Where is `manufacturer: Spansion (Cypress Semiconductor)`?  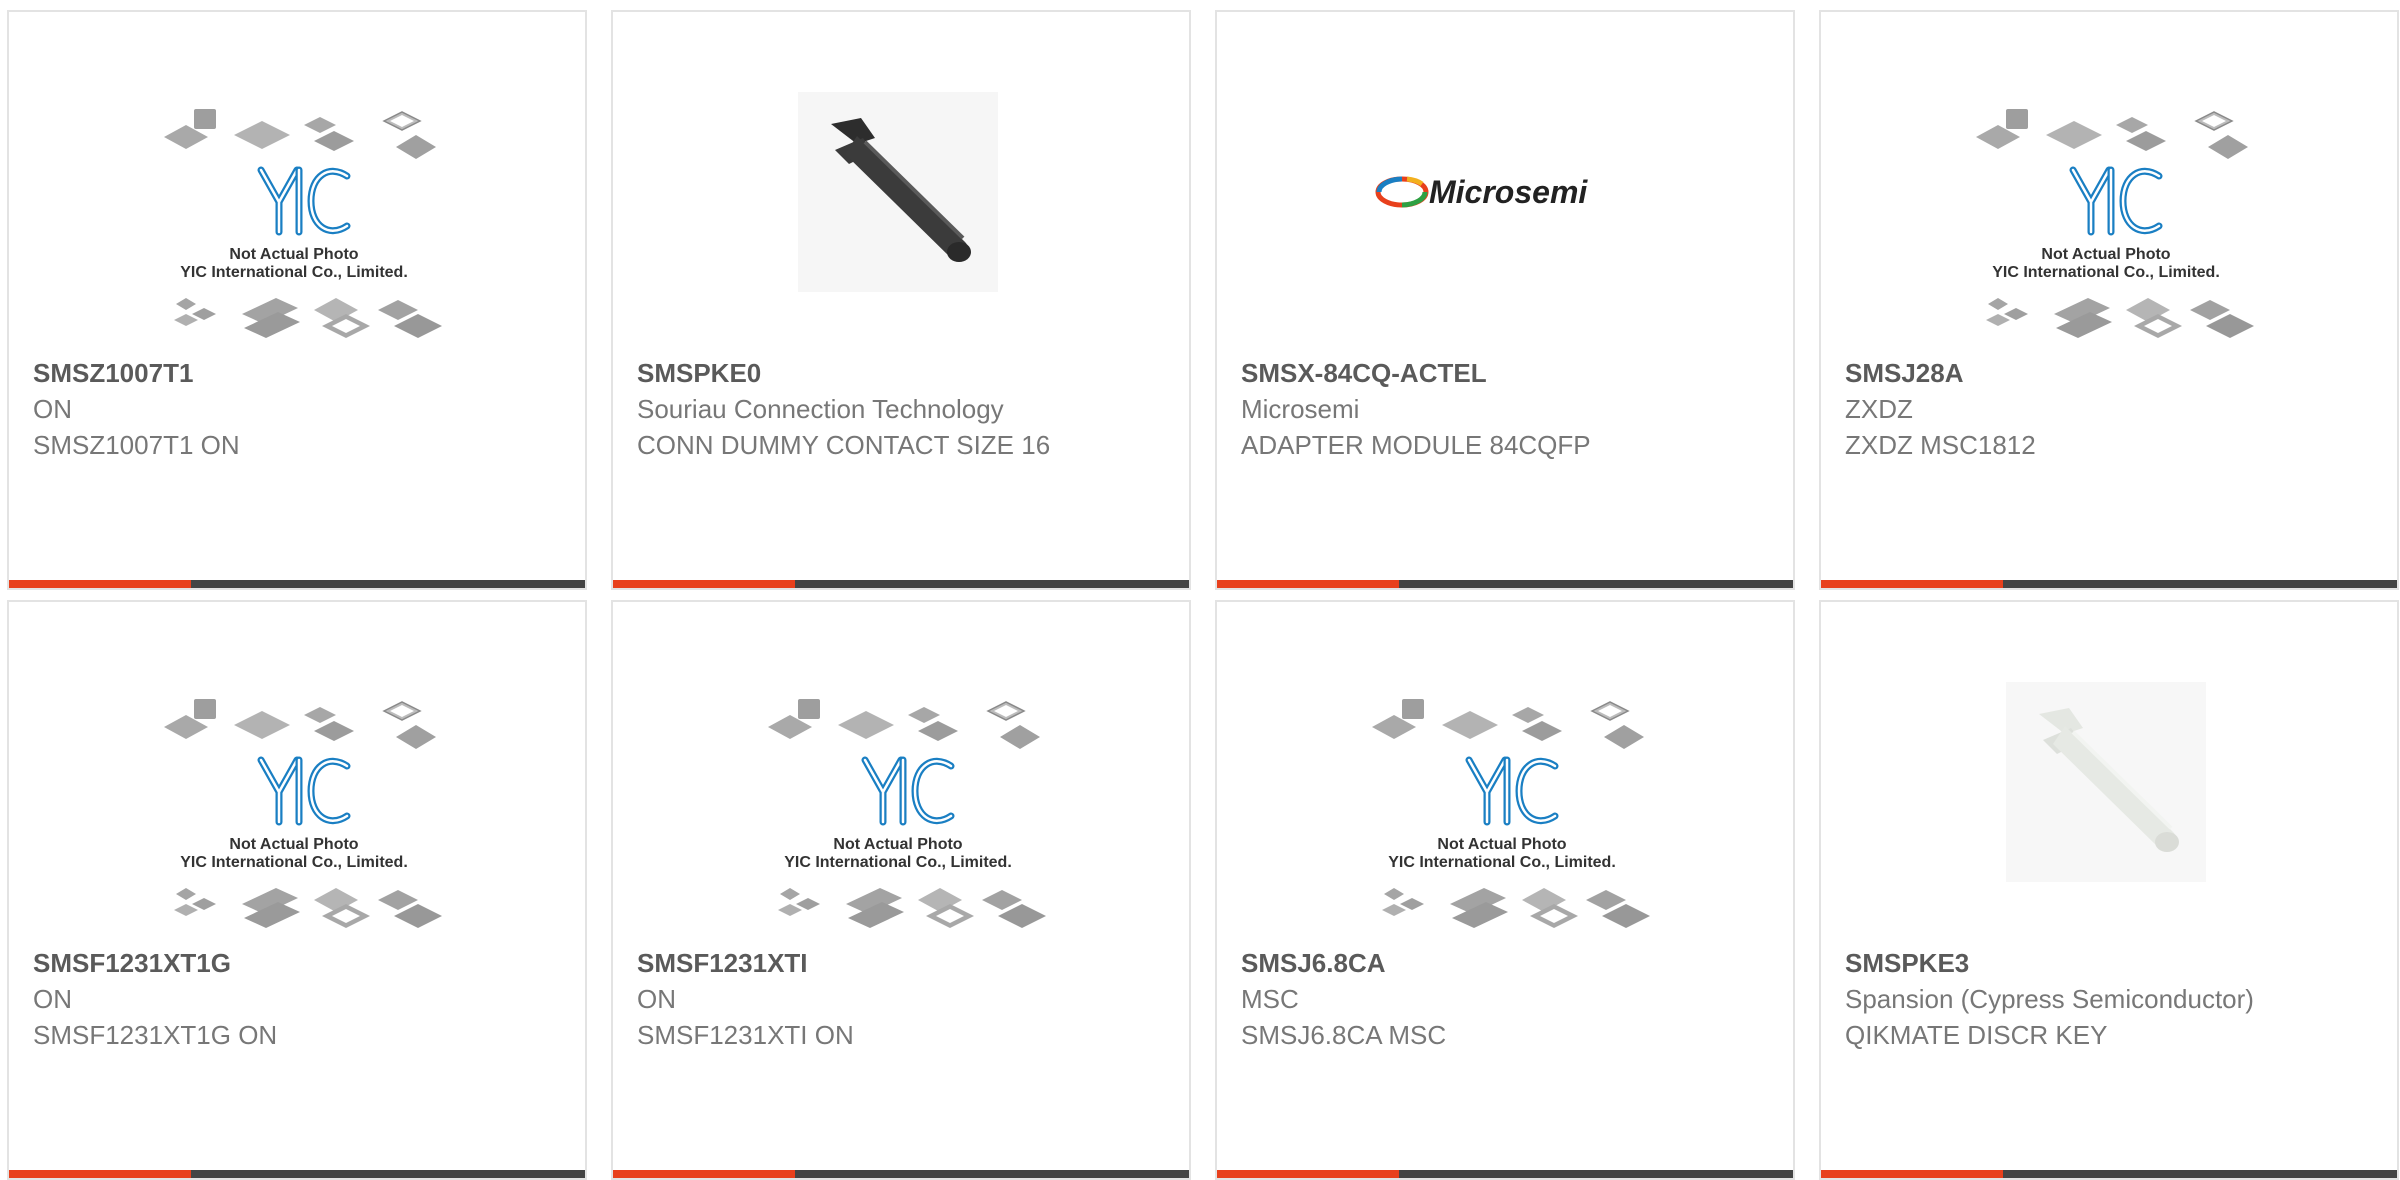
manufacturer: Spansion (Cypress Semiconductor) is located at coordinates (2049, 999).